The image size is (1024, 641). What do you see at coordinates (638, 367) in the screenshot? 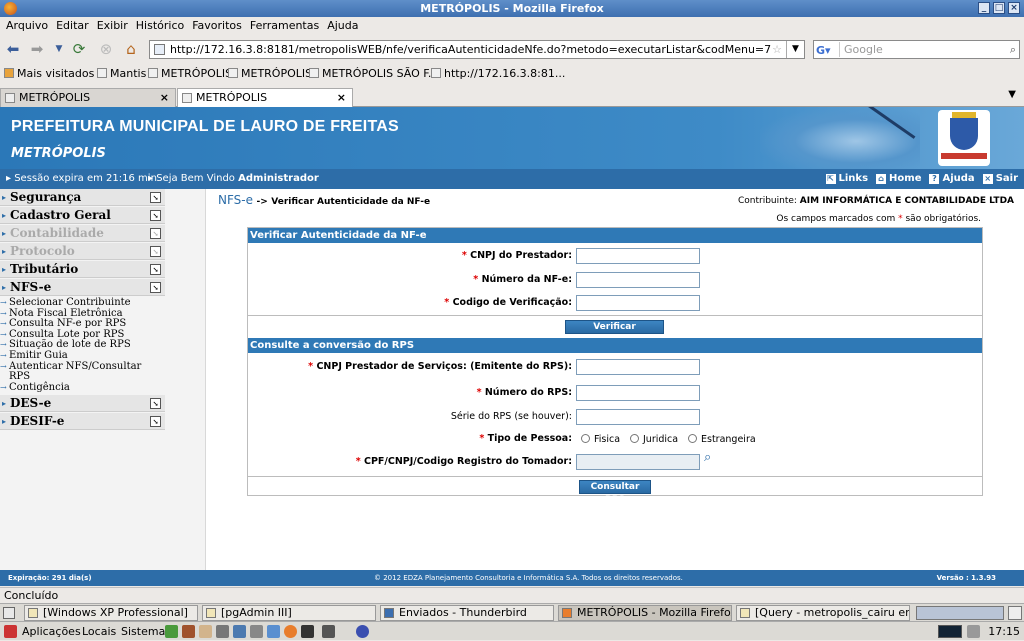
I see `cnpj-emitente-input` at bounding box center [638, 367].